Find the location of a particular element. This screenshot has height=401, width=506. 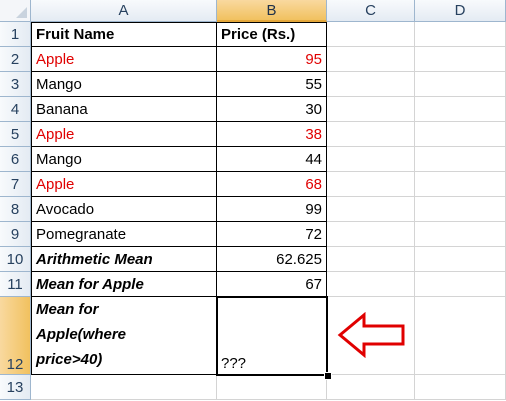

cell-b6: 44 is located at coordinates (272, 159).